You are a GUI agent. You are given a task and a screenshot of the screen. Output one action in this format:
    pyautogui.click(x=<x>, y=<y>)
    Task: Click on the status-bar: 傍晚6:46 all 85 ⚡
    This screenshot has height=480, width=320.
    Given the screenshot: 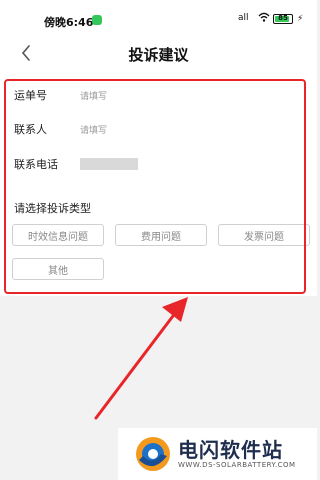 What is the action you would take?
    pyautogui.click(x=158, y=17)
    